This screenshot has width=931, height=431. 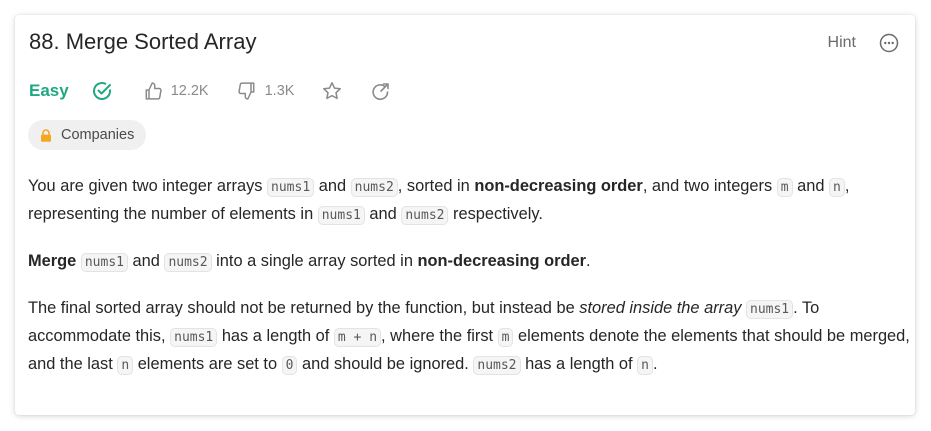 What do you see at coordinates (289, 365) in the screenshot?
I see `inline-code: 0` at bounding box center [289, 365].